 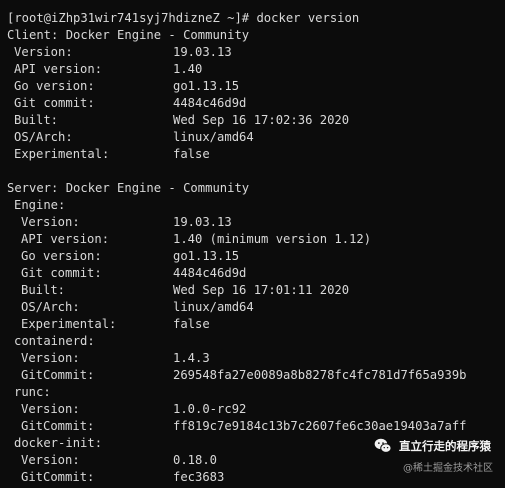 I want to click on server-heading: Server: Docker Engine - Community, so click(x=128, y=188).